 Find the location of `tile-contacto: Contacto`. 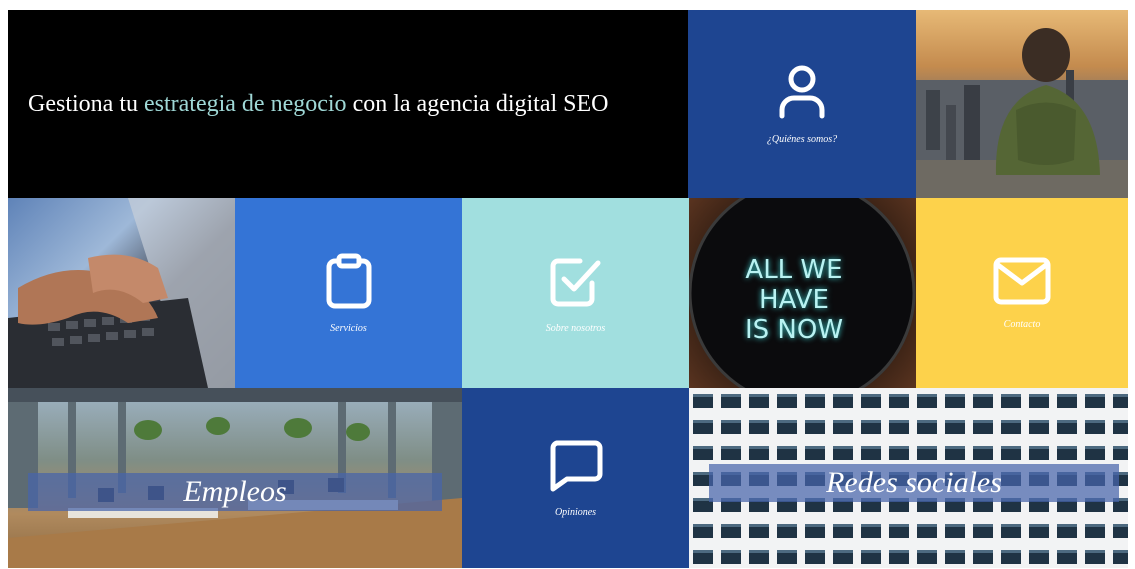

tile-contacto: Contacto is located at coordinates (1022, 293).